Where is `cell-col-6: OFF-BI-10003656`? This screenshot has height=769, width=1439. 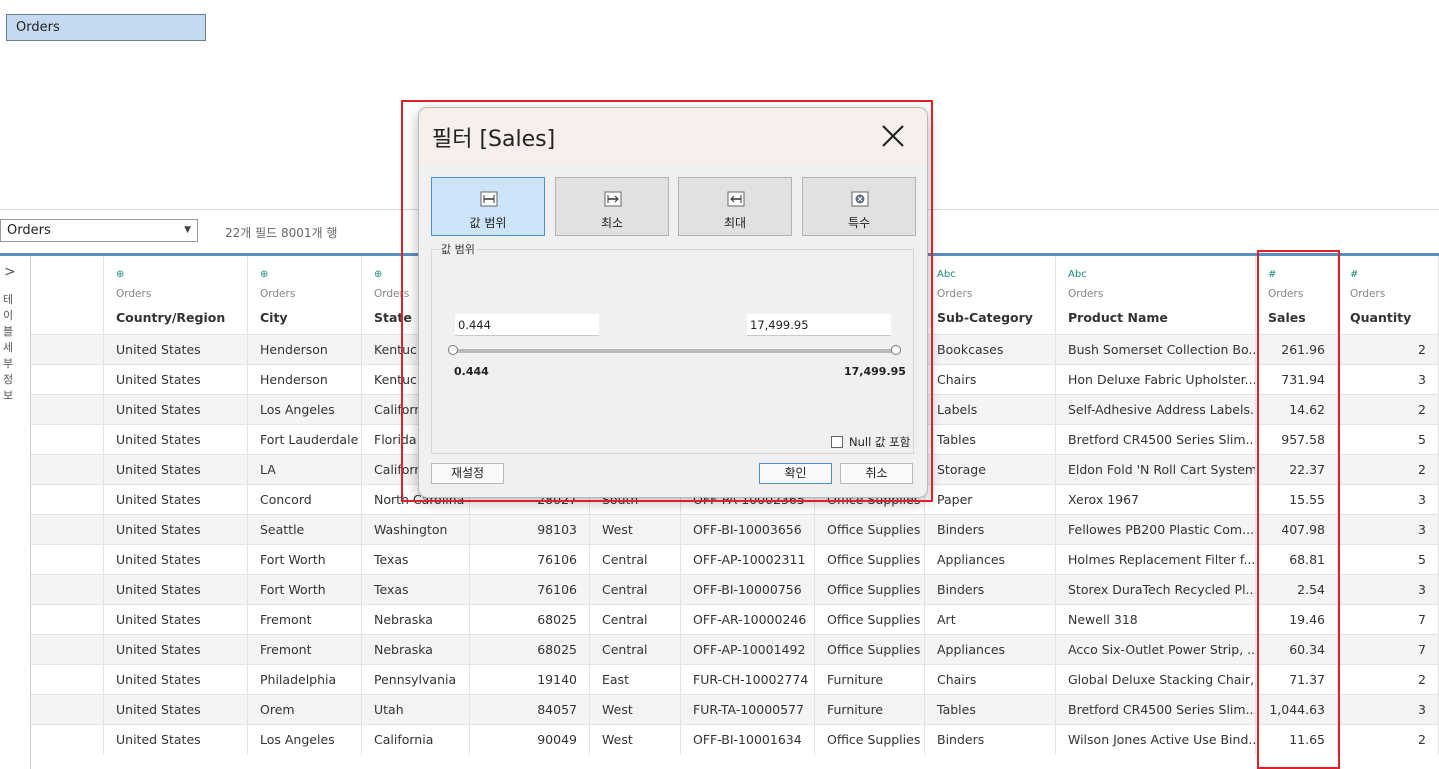 cell-col-6: OFF-BI-10003656 is located at coordinates (748, 530).